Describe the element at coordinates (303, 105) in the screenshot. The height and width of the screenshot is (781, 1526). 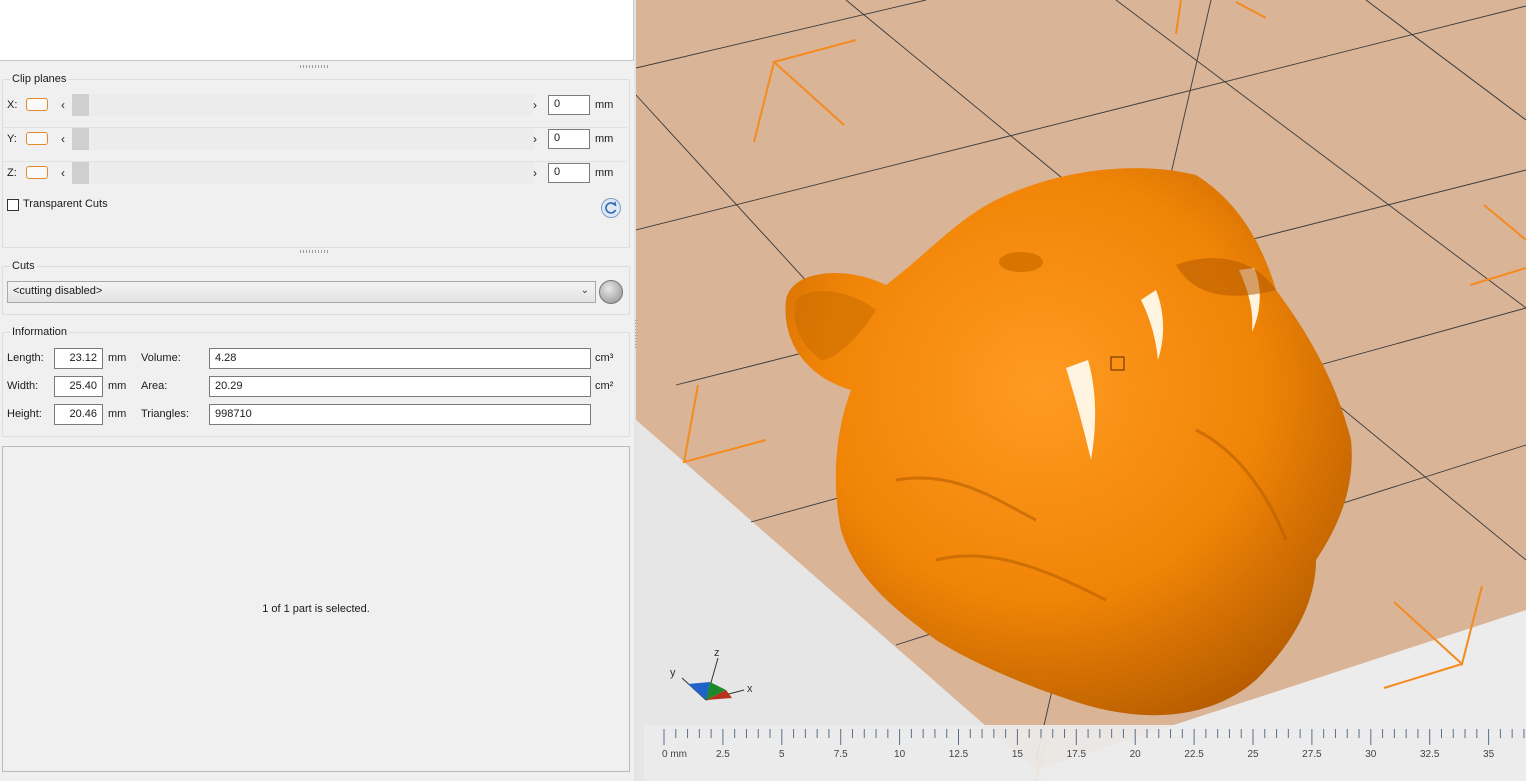
I see `clip-x-slider` at that location.